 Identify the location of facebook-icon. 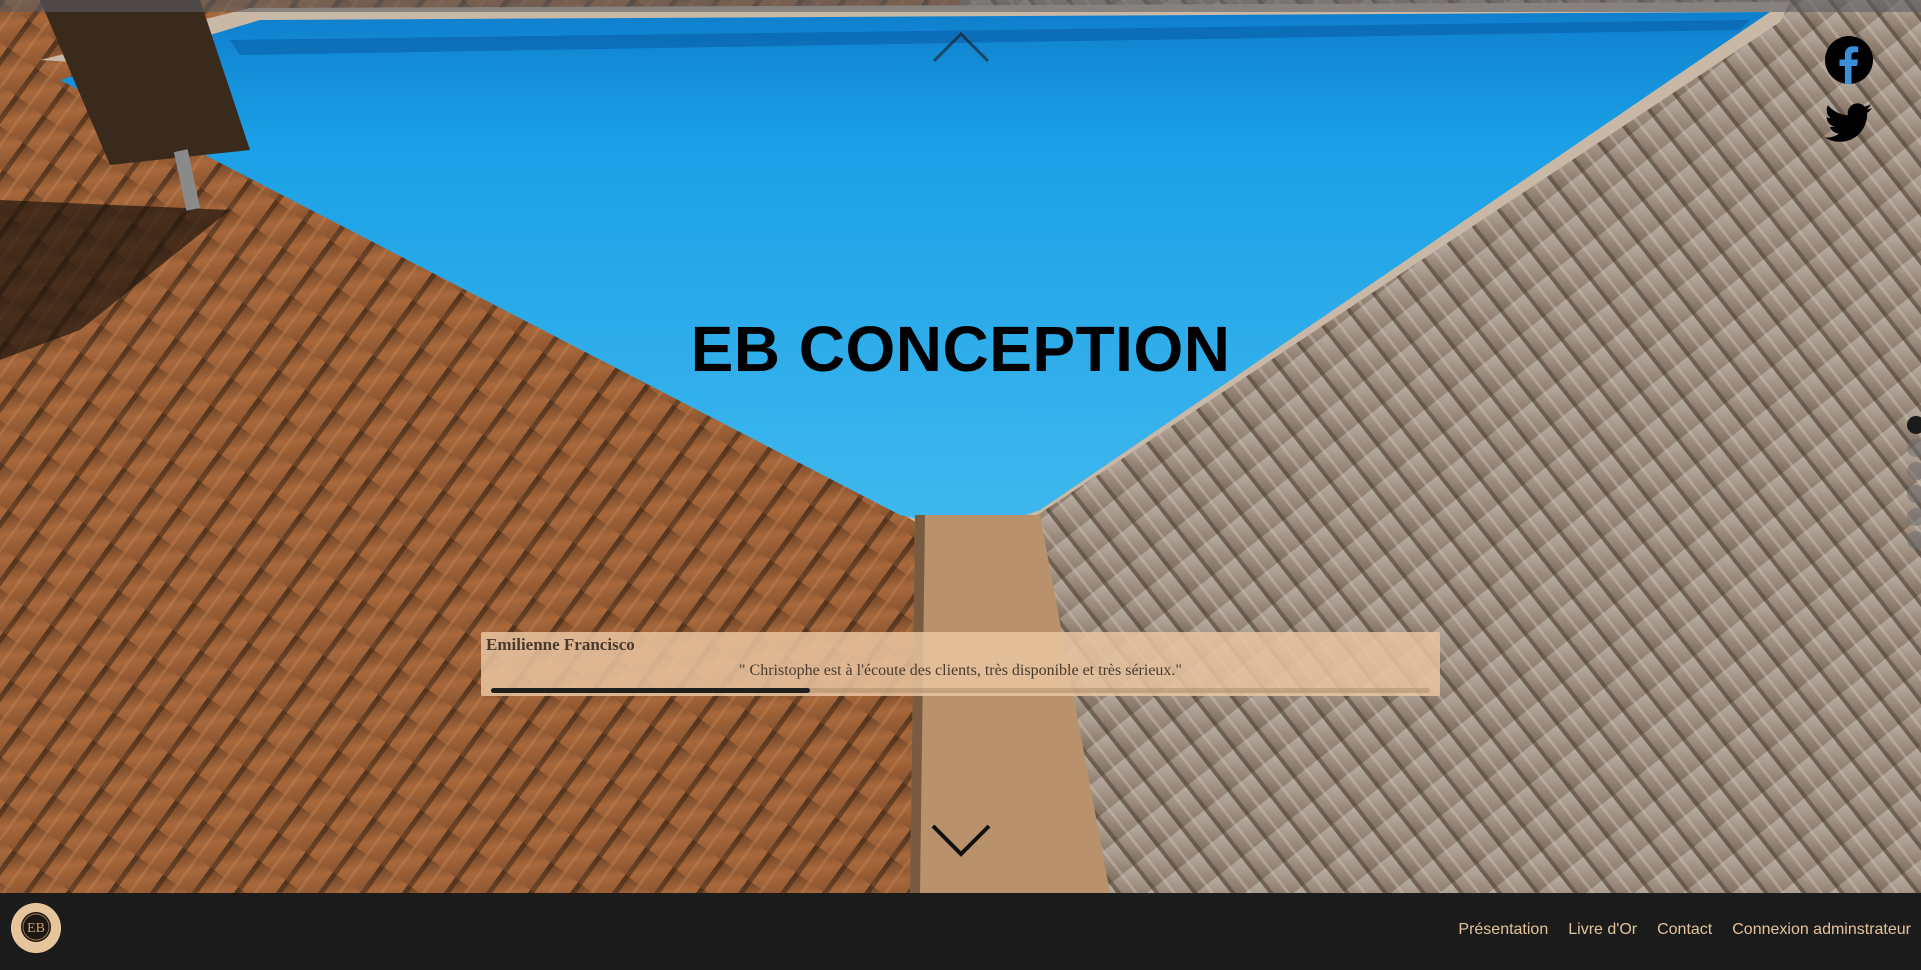
(1849, 62).